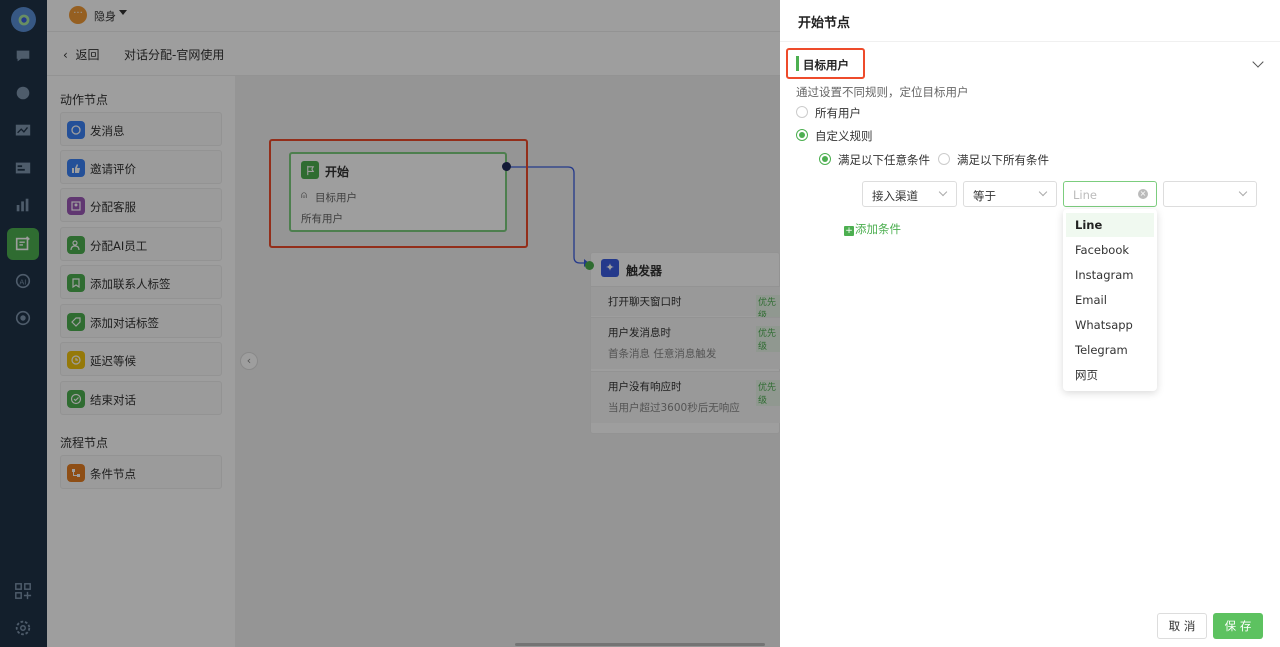 The width and height of the screenshot is (1280, 647). Describe the element at coordinates (802, 135) in the screenshot. I see `radio-custom-rule` at that location.